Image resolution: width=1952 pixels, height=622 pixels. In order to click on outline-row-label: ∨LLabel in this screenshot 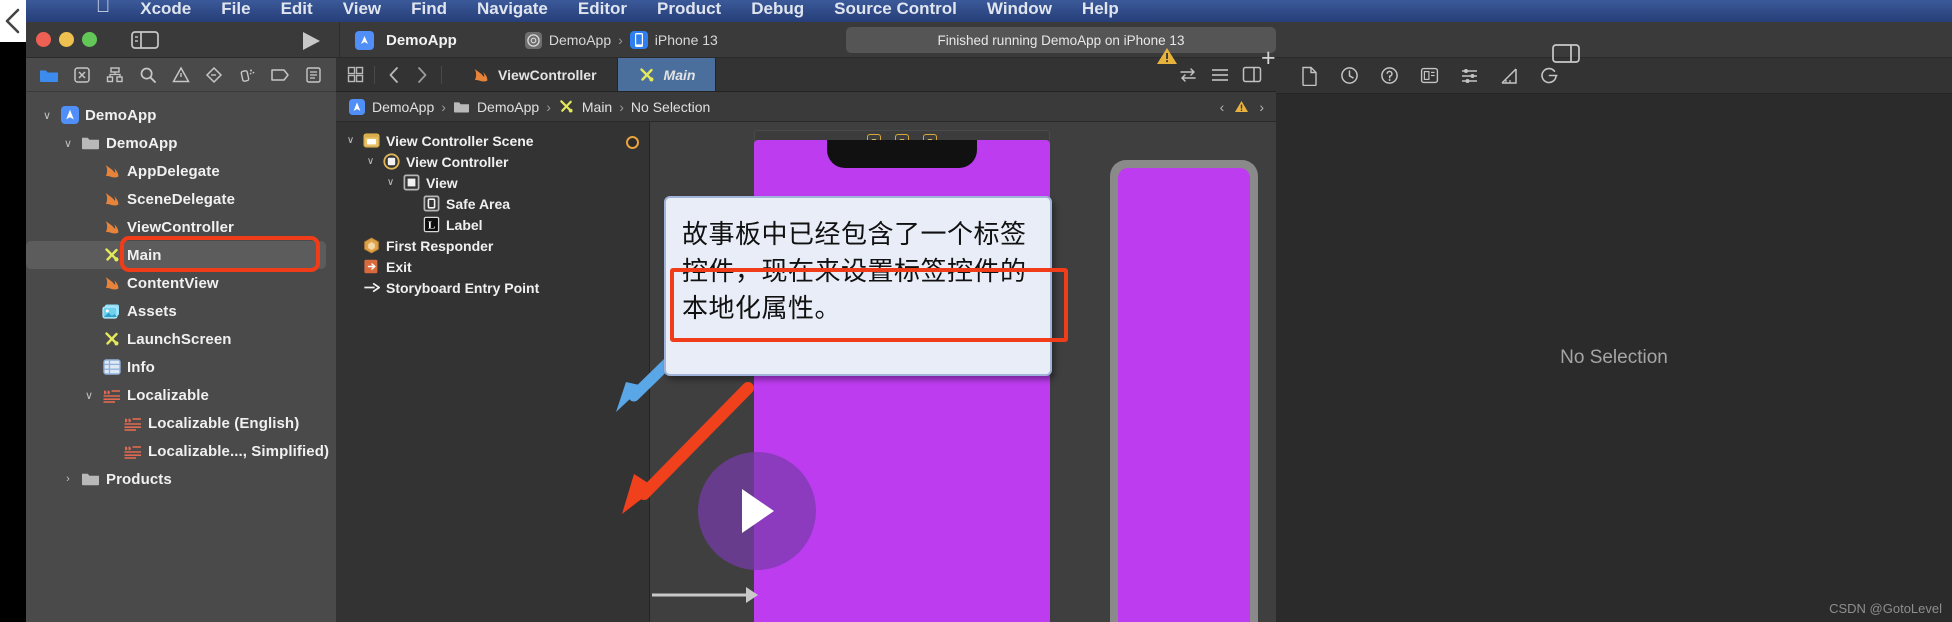, I will do `click(492, 224)`.